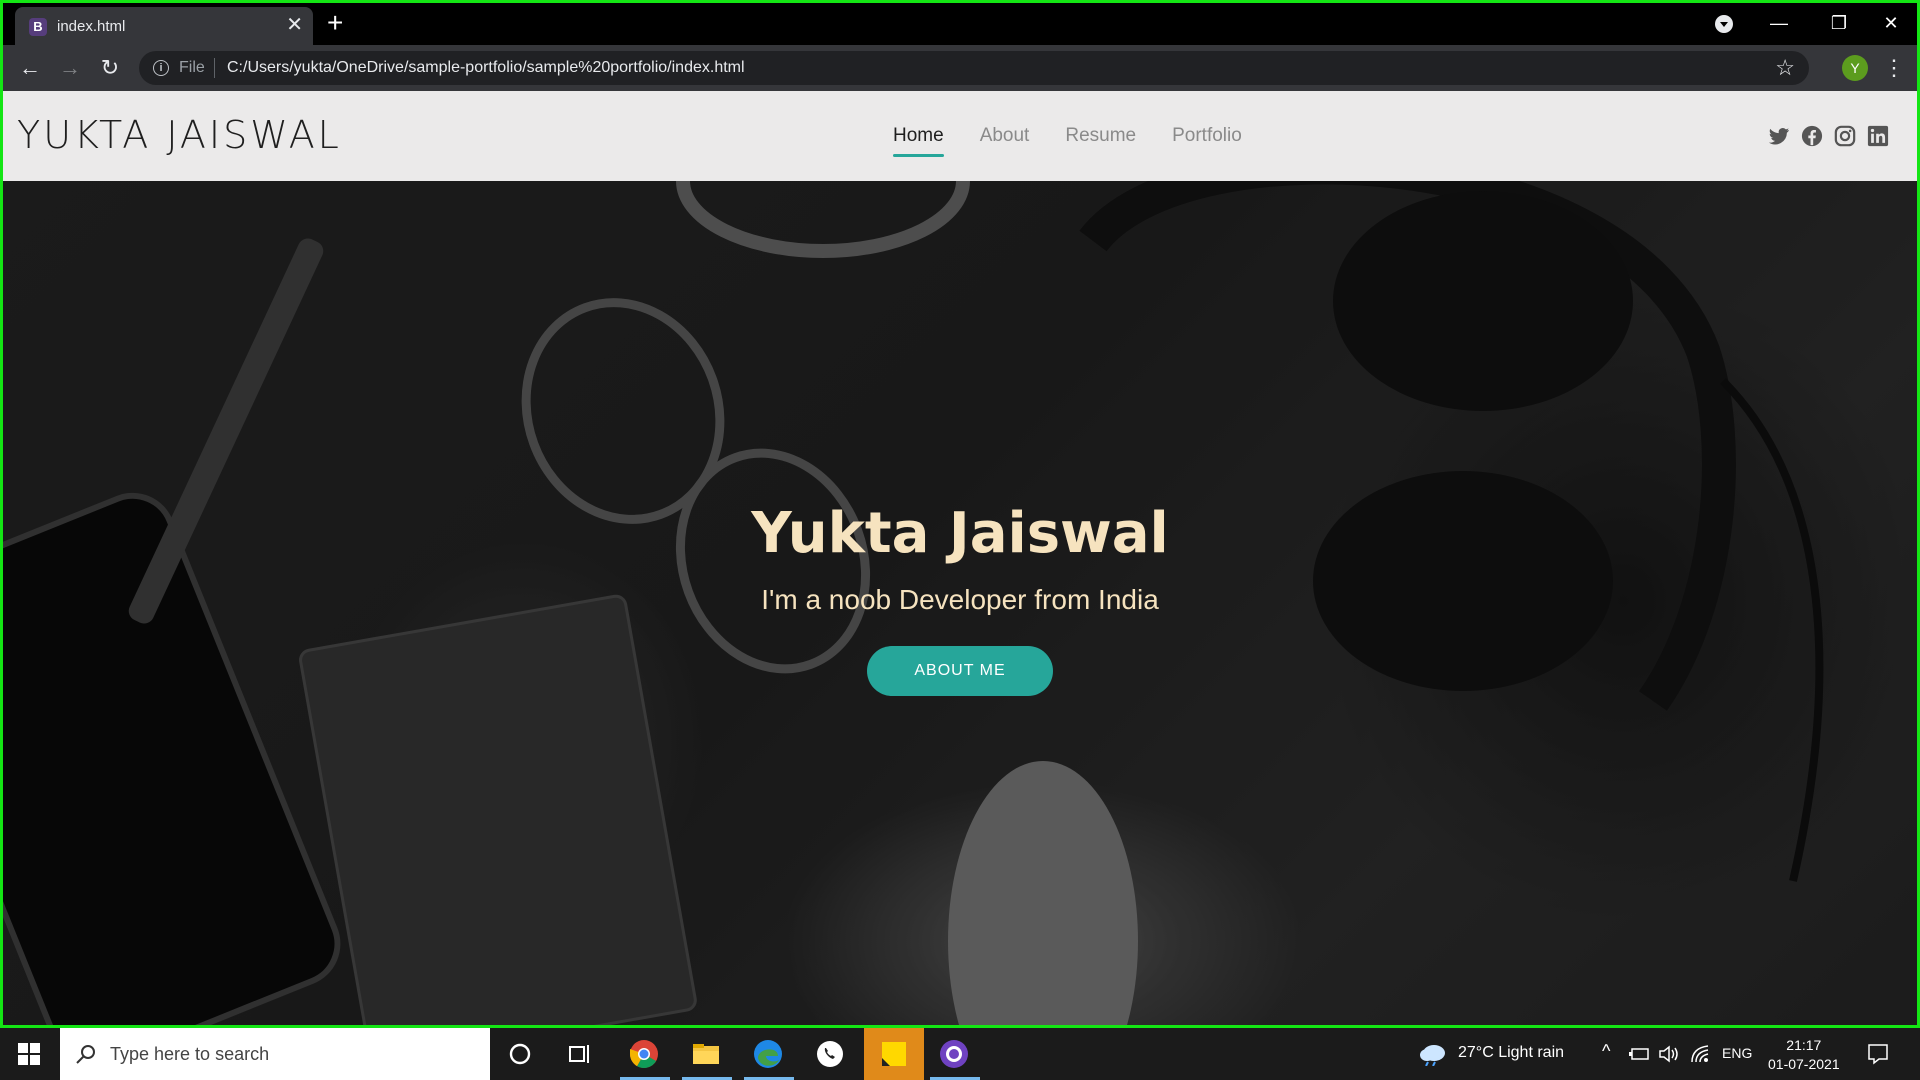 Image resolution: width=1920 pixels, height=1080 pixels. I want to click on site-logo: YUKTA JAISWAL, so click(179, 135).